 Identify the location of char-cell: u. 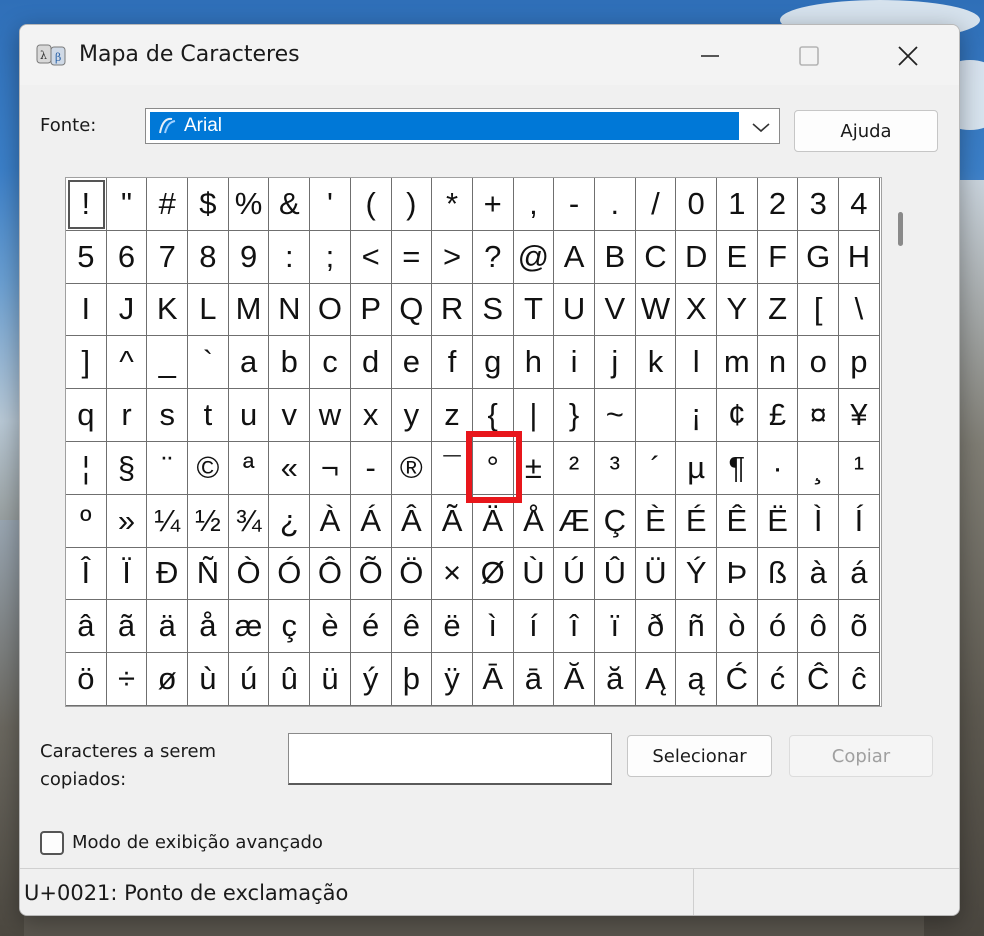
(249, 415).